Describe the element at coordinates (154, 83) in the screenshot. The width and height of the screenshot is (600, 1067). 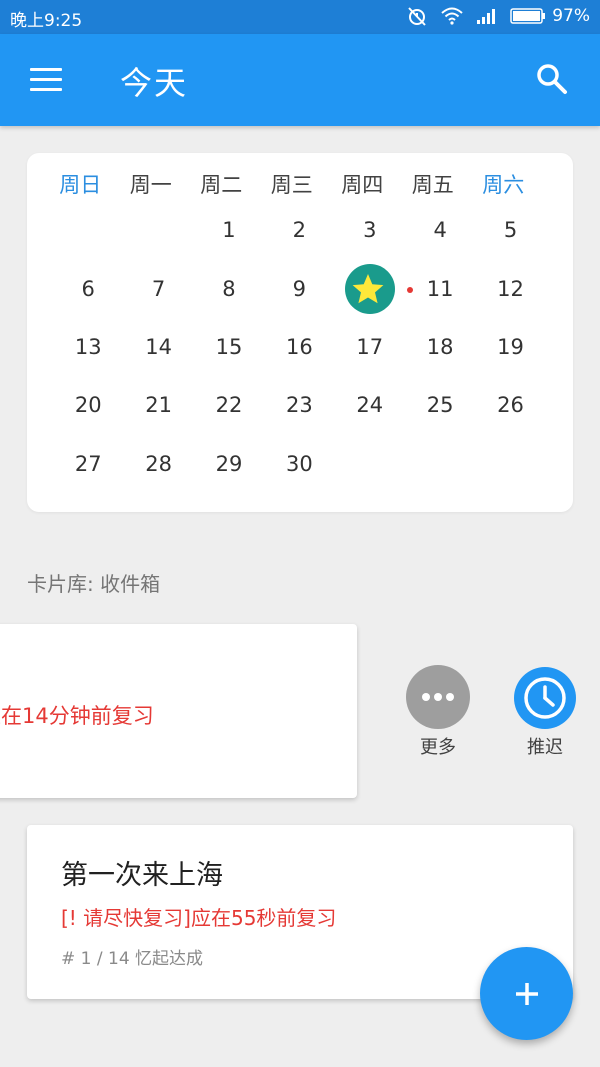
I see `page-title: 今天` at that location.